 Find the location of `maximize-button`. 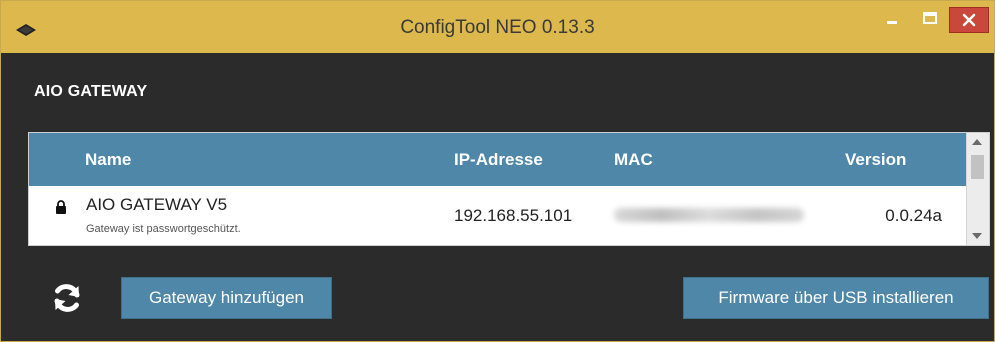

maximize-button is located at coordinates (930, 20).